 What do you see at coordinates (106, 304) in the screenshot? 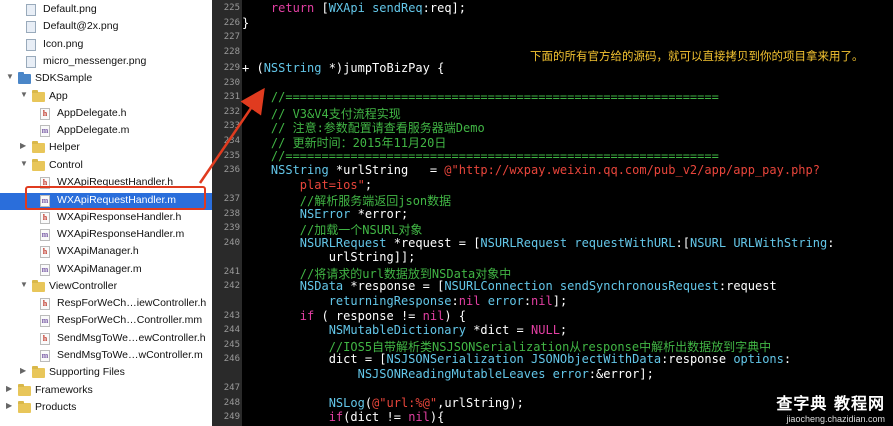
I see `navigator-file: h RespForWeCh…iewController.h` at bounding box center [106, 304].